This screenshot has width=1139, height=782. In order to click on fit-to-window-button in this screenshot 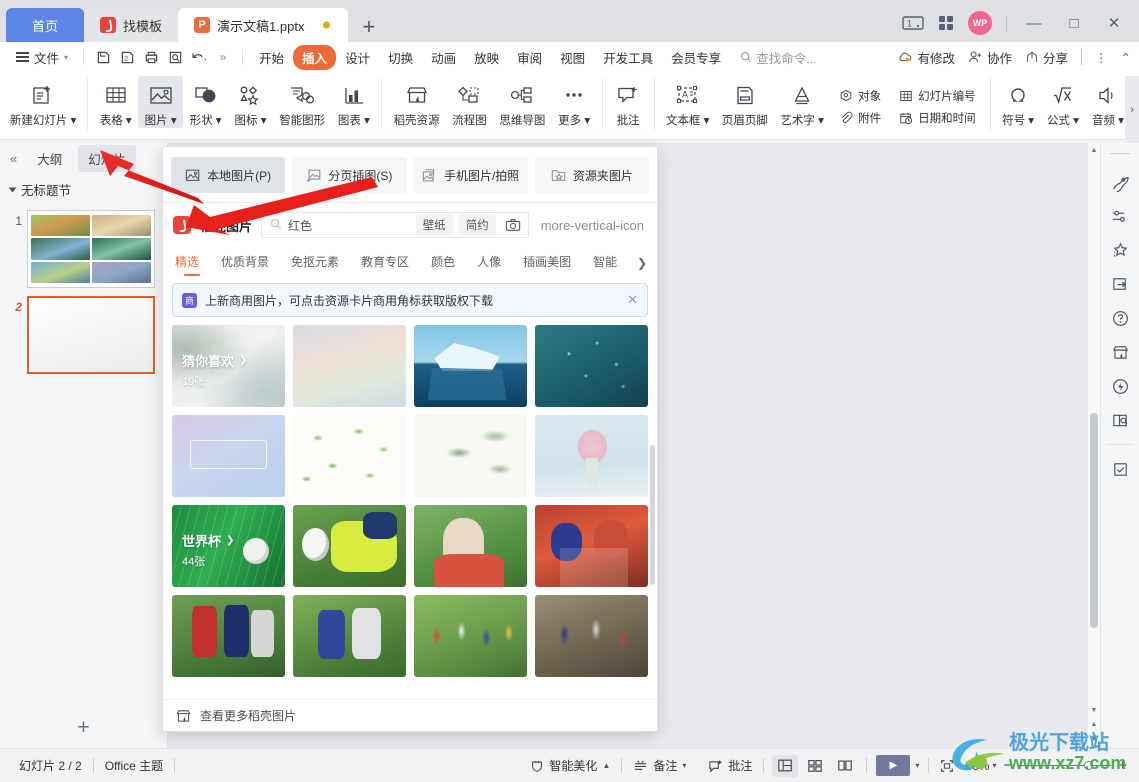, I will do `click(947, 766)`.